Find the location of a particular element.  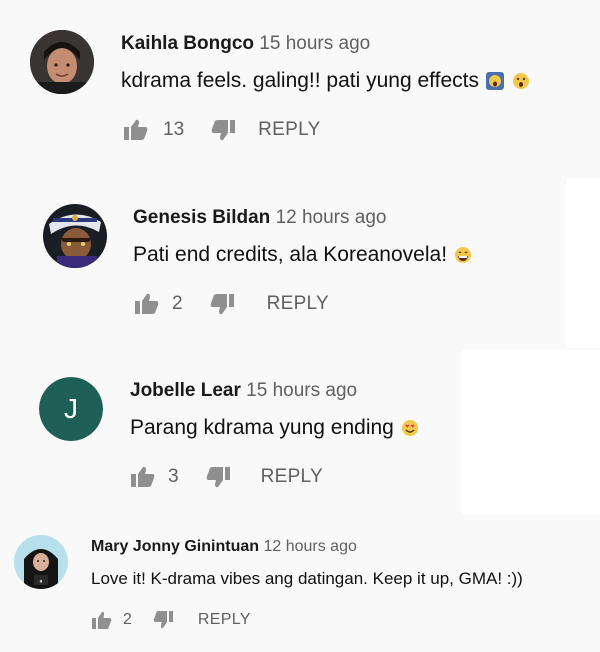

avatar-photo: ♦ is located at coordinates (41, 562).